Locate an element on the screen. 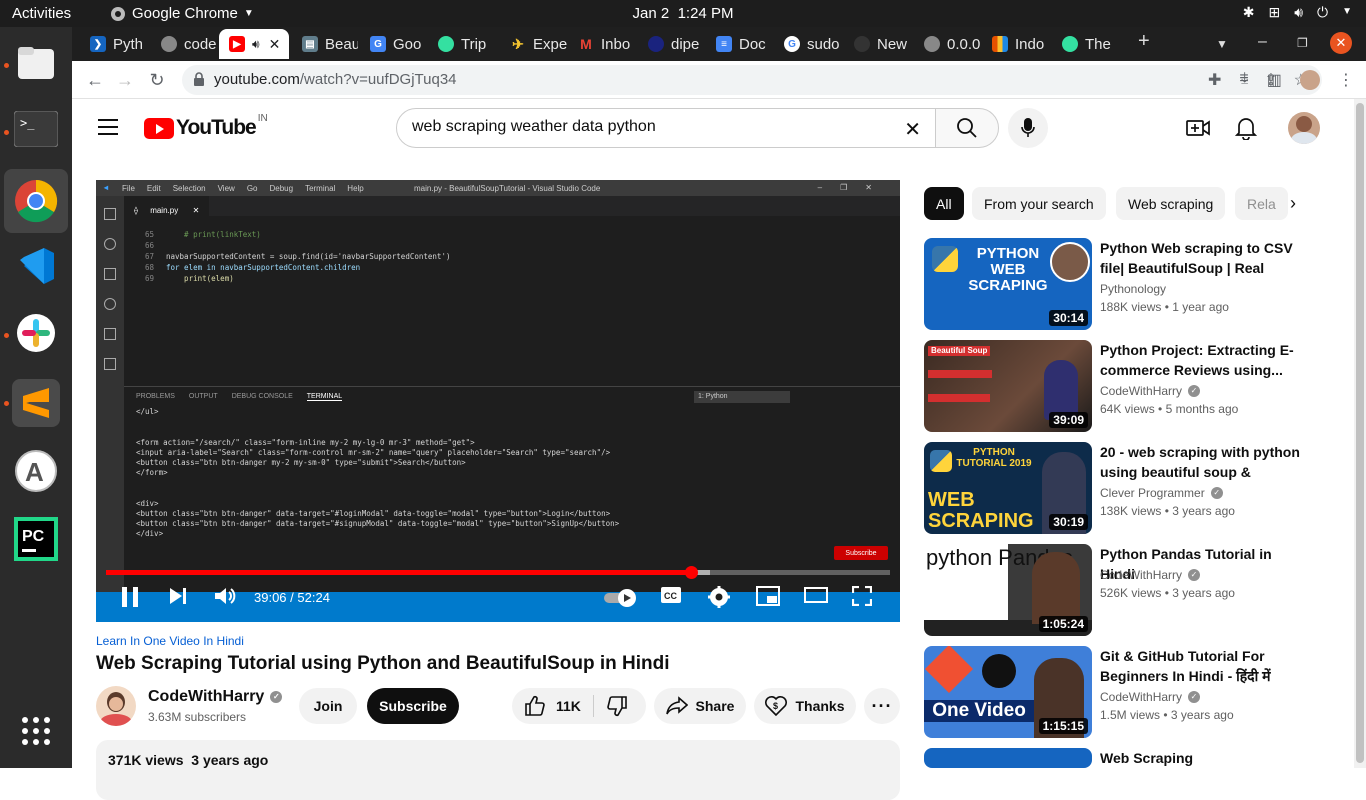 This screenshot has width=1366, height=800. miniplayer-button is located at coordinates (768, 596).